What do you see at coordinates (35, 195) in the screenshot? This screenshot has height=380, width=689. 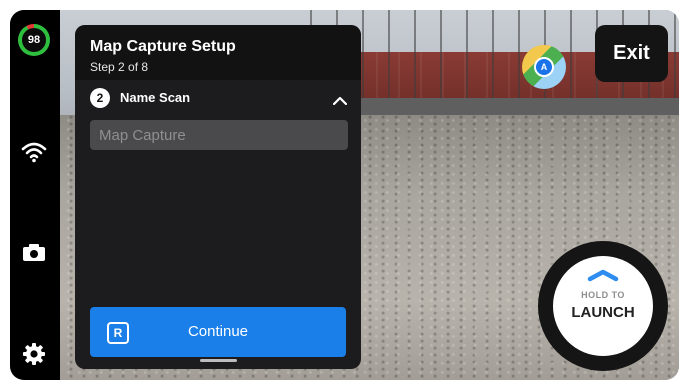 I see `left-toolbar: 98` at bounding box center [35, 195].